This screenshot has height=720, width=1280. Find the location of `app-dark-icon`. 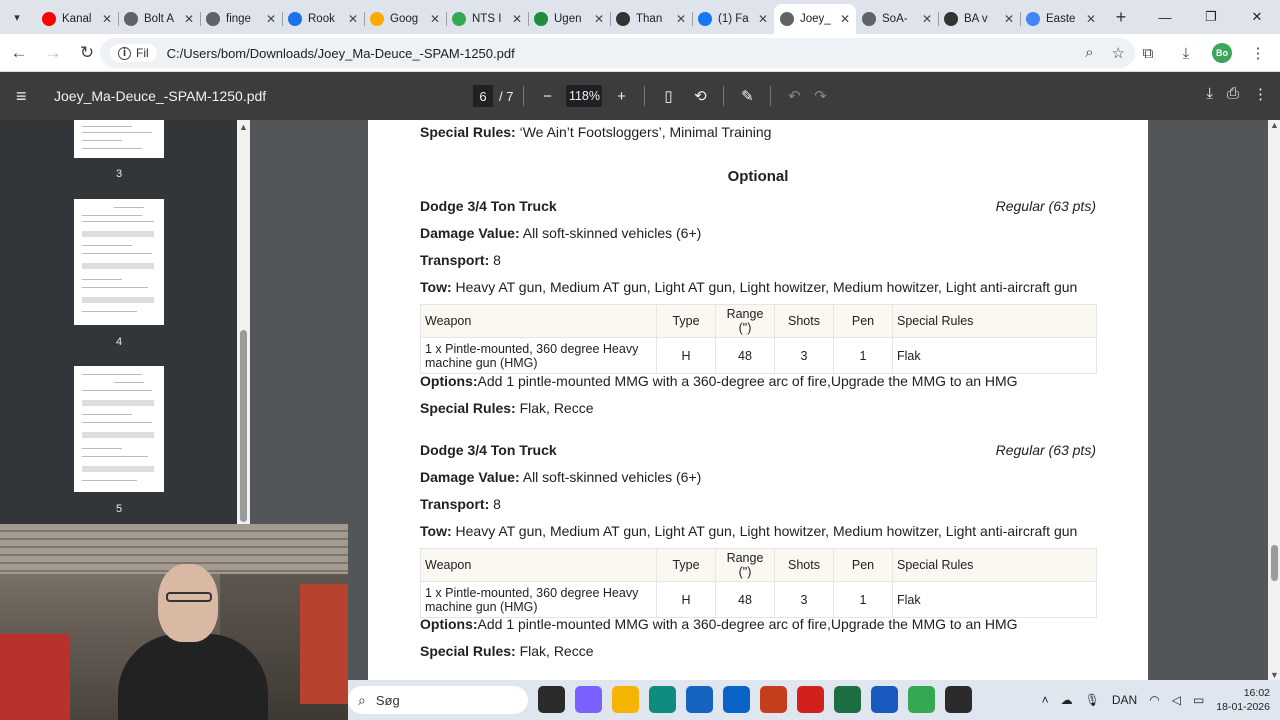

app-dark-icon is located at coordinates (958, 699).